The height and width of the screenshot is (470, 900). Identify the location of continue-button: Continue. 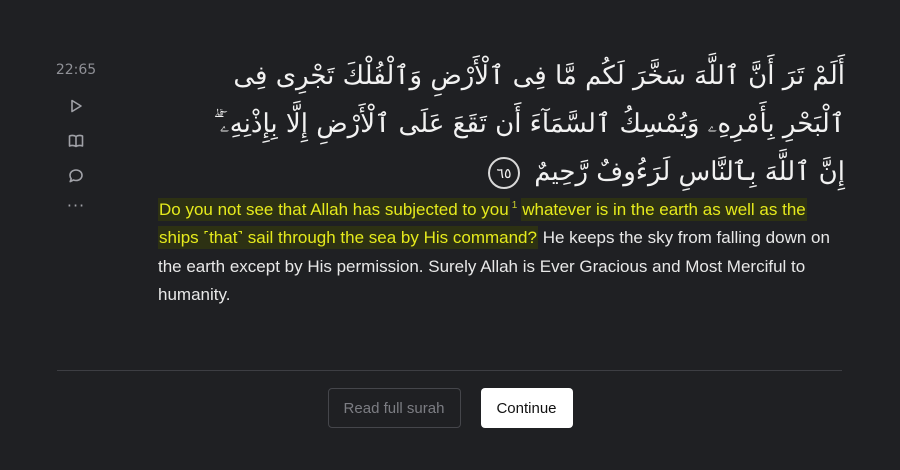
(526, 408).